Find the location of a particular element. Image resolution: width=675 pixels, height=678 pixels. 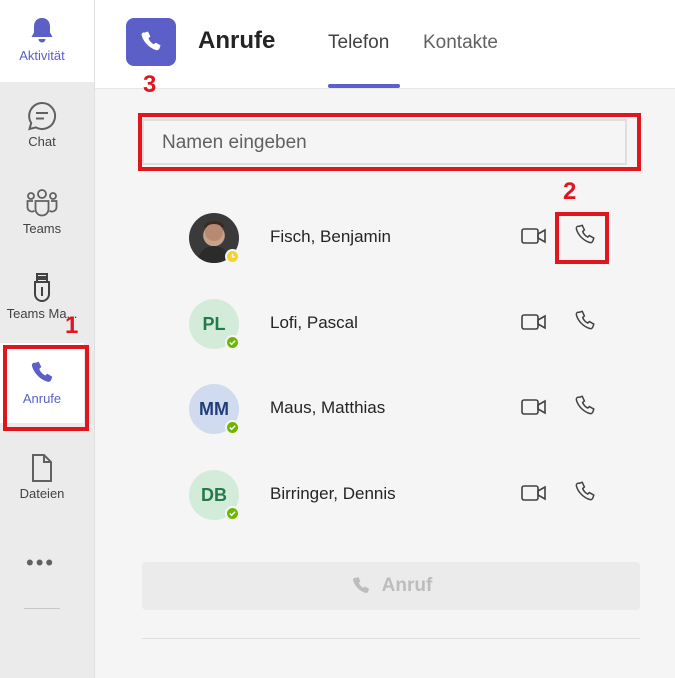

divider is located at coordinates (391, 638).